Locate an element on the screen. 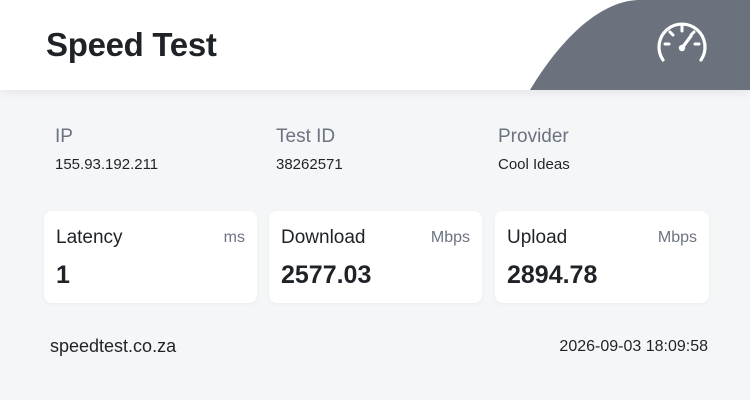 The width and height of the screenshot is (750, 400). provider-info: Provider Cool Ideas is located at coordinates (534, 149).